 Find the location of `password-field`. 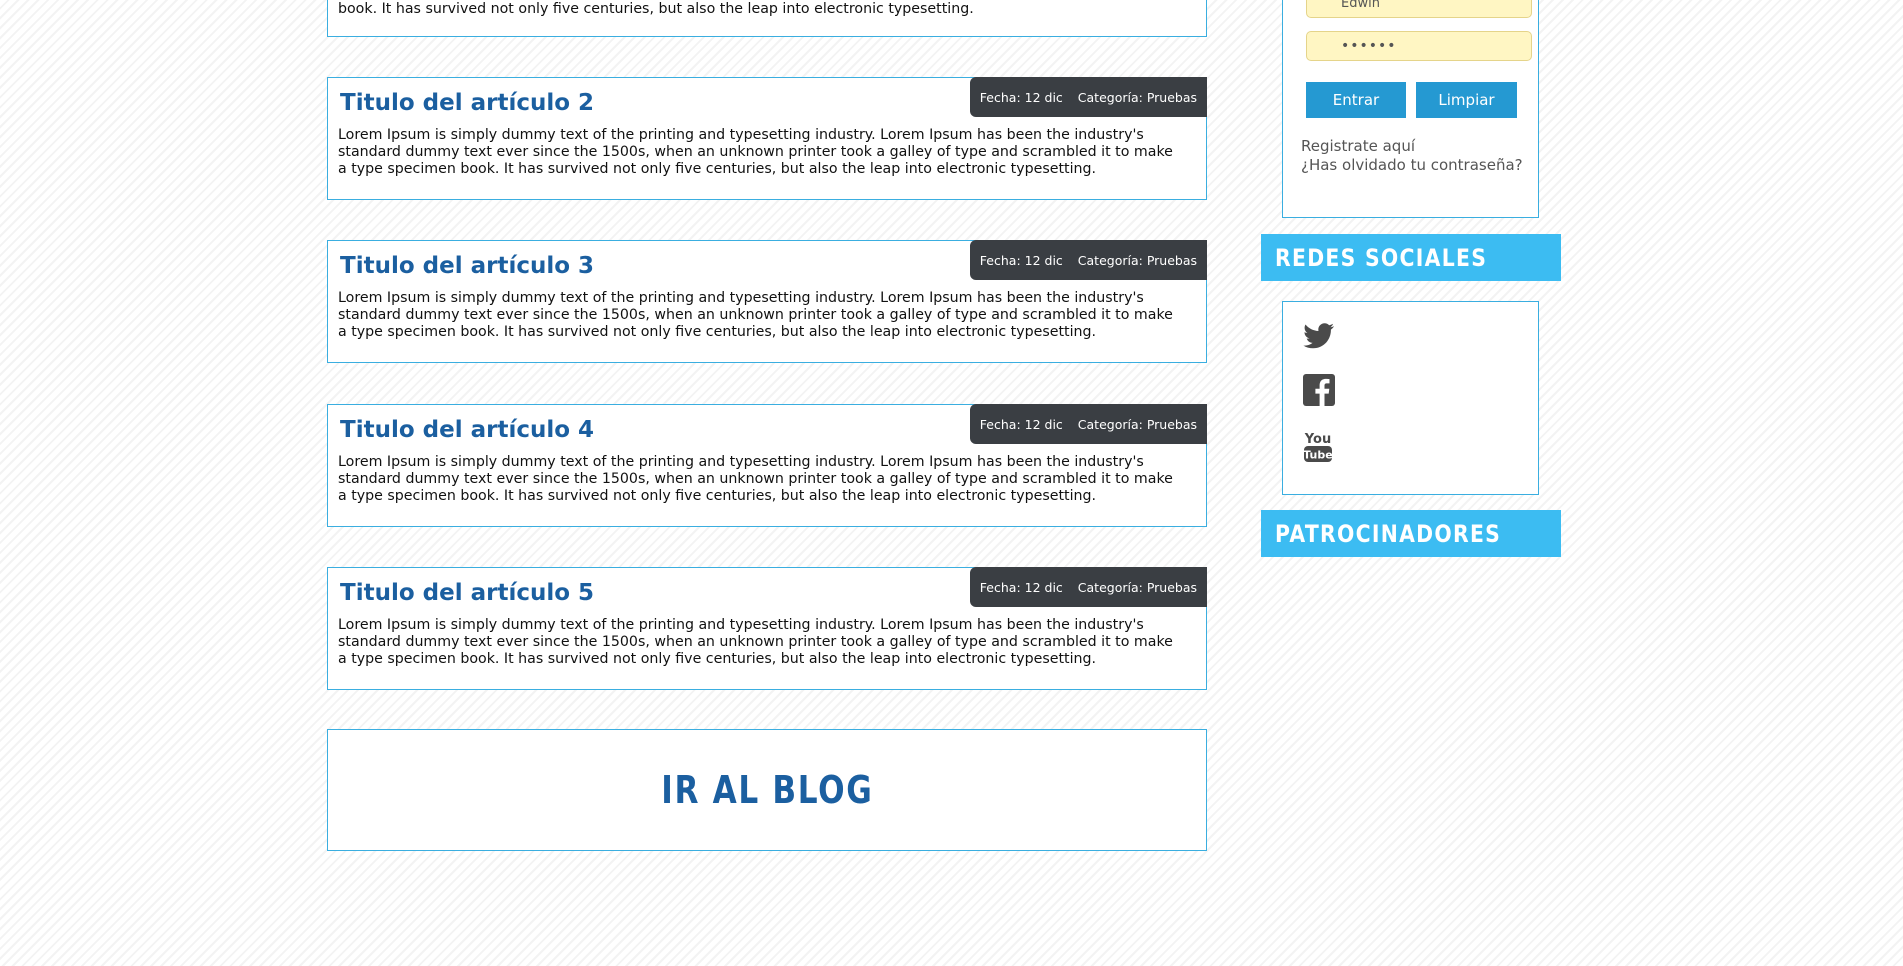

password-field is located at coordinates (1419, 46).